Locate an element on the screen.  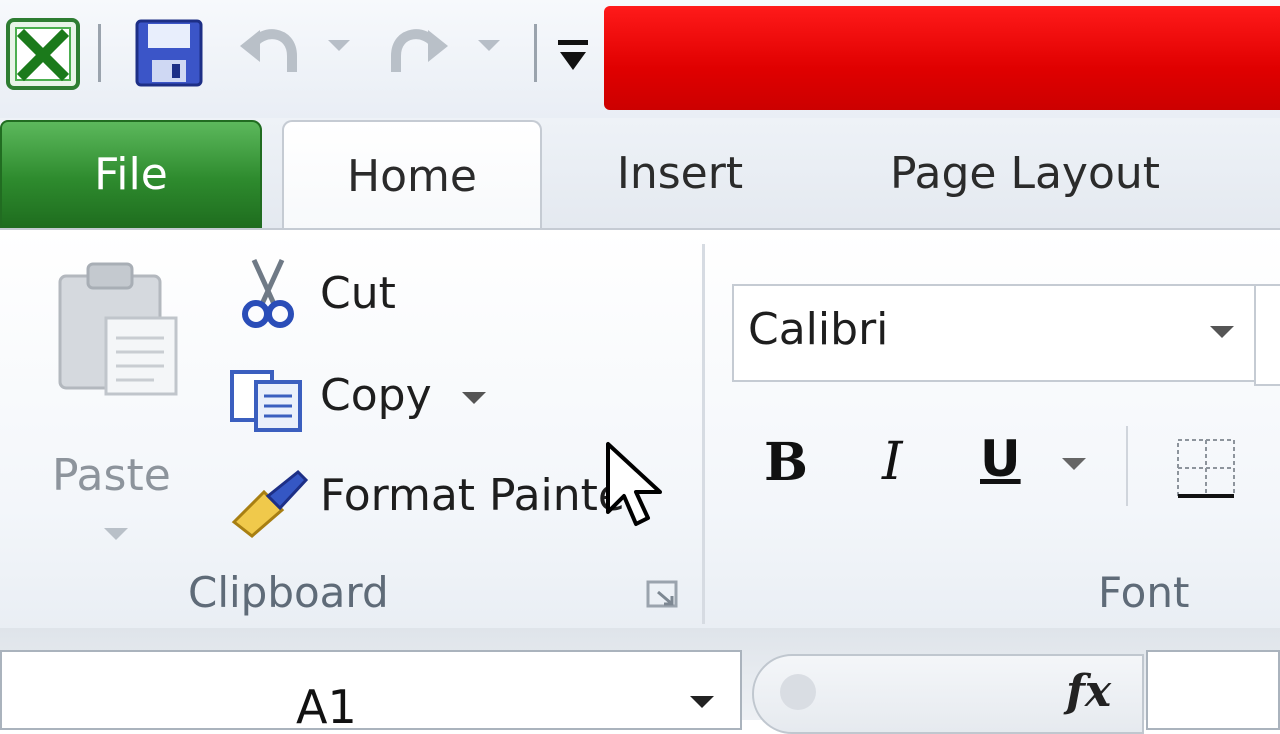
italic-label: I is located at coordinates (892, 462).